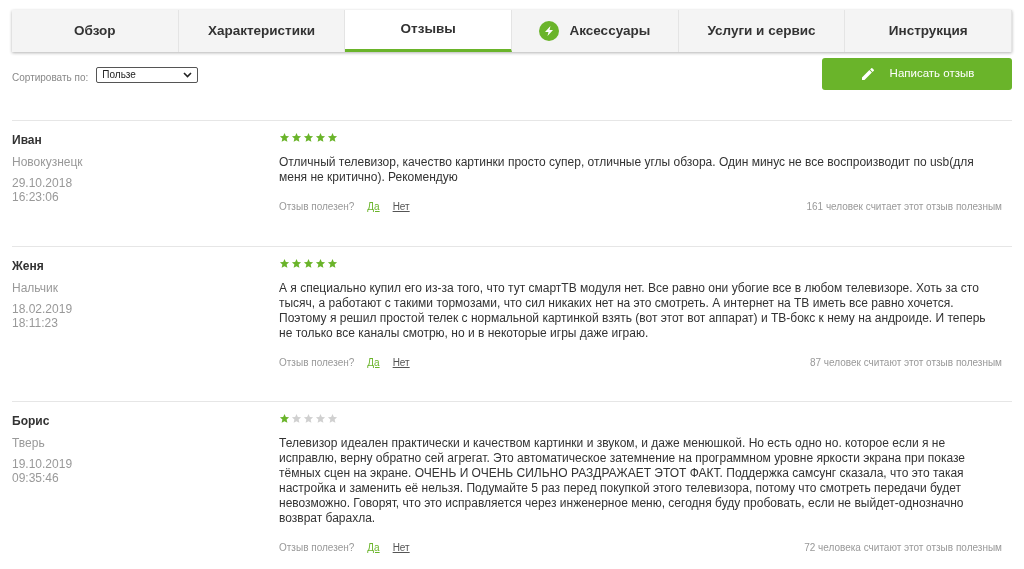 The width and height of the screenshot is (1024, 569). Describe the element at coordinates (35, 288) in the screenshot. I see `author-city: Нальчик` at that location.